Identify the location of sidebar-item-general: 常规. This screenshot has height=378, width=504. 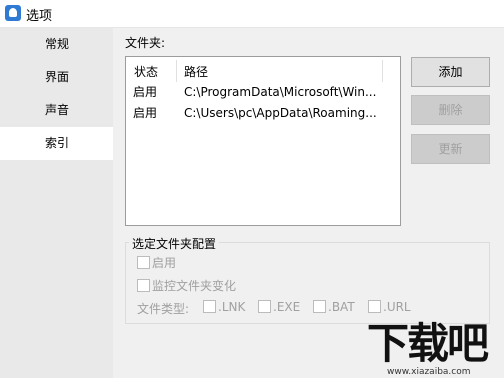
(56, 44).